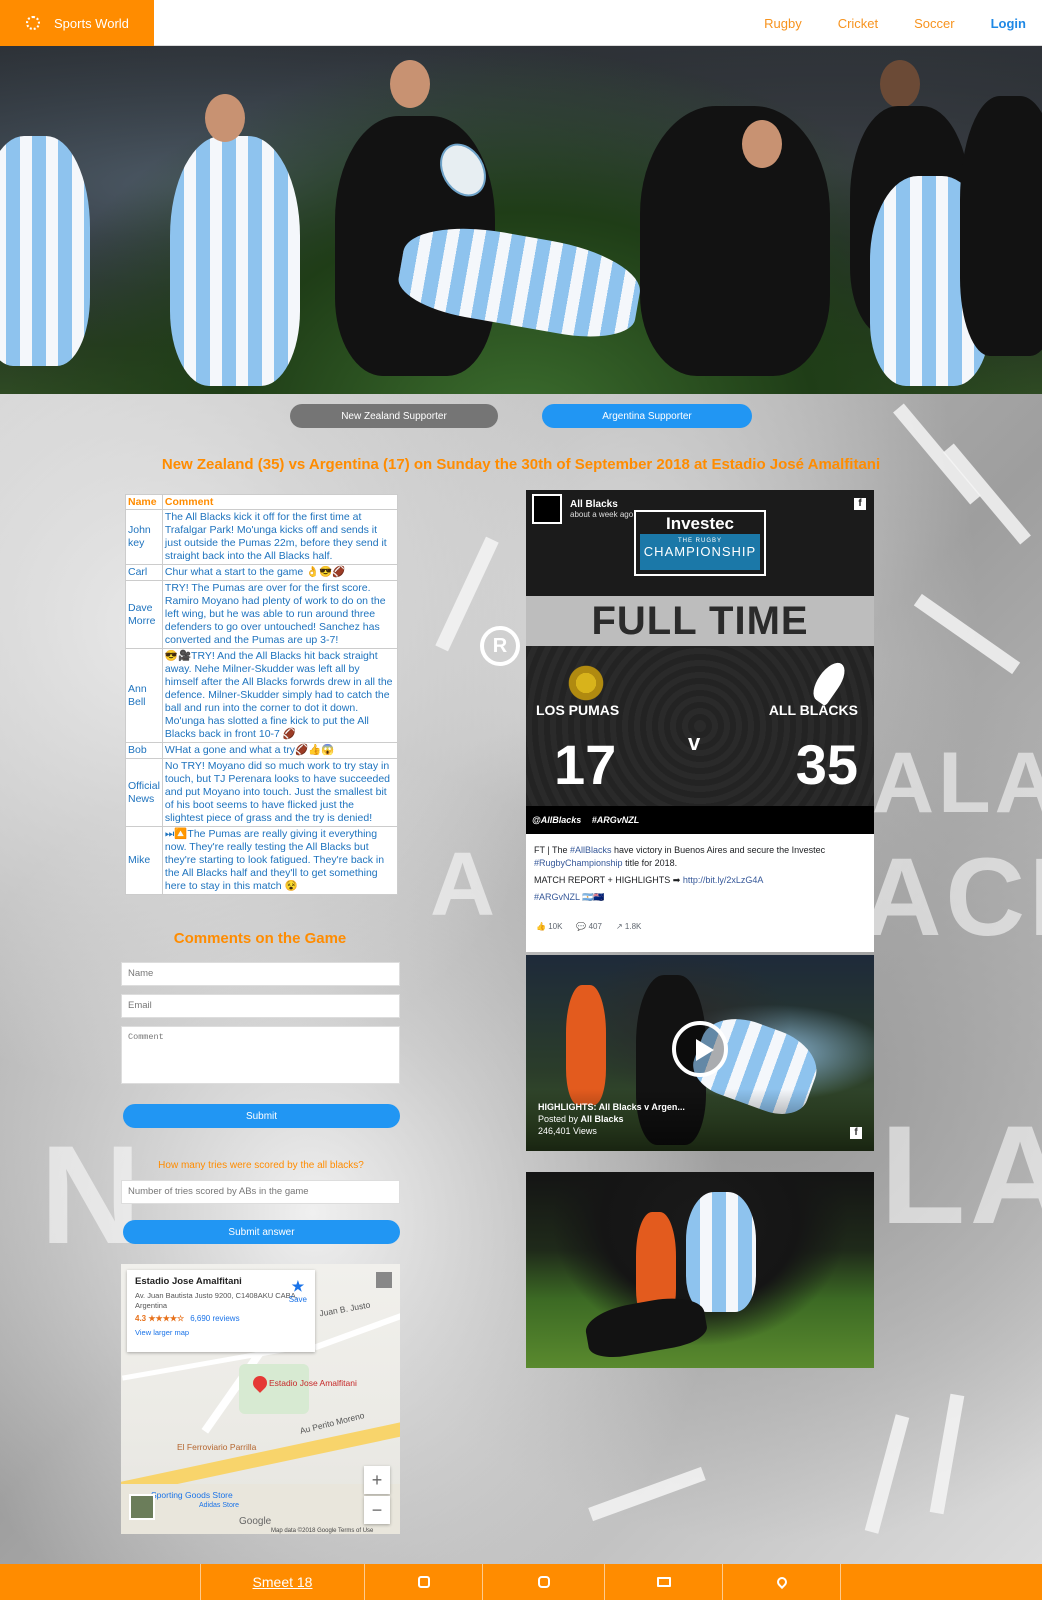  What do you see at coordinates (280, 572) in the screenshot?
I see `comment-text: Chur what a start to the game 👌😎🏈` at bounding box center [280, 572].